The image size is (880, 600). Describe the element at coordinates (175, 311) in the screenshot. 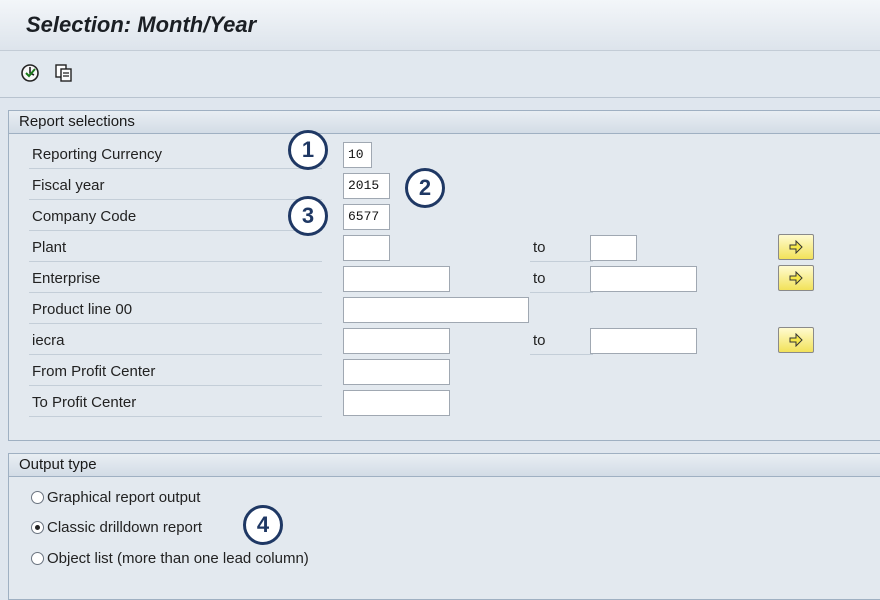

I see `product-line-label: Product line 00` at that location.